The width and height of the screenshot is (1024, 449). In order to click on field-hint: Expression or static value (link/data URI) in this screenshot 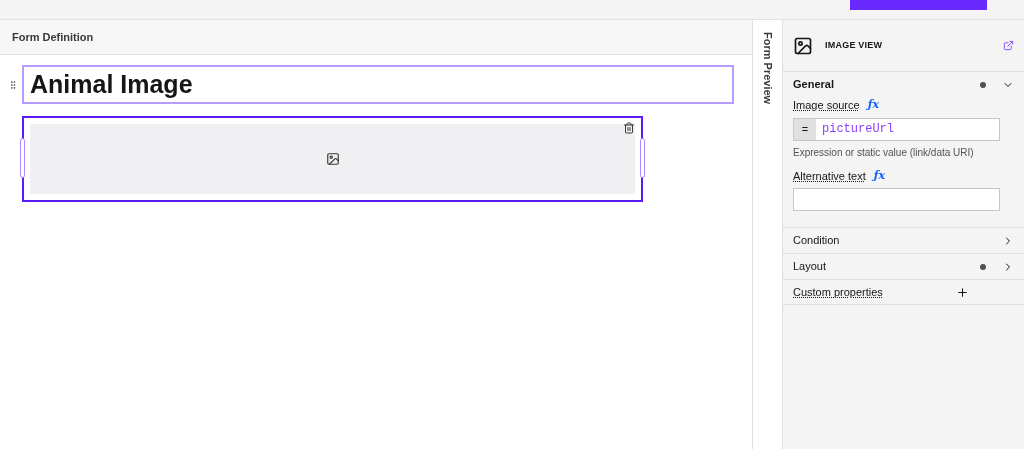, I will do `click(884, 152)`.